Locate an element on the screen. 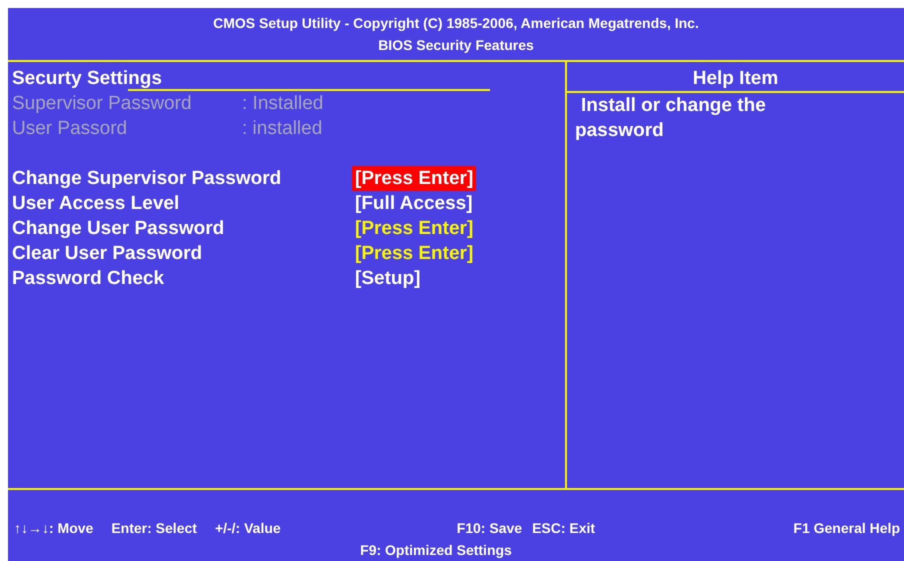  info-label: User Passord is located at coordinates (70, 129).